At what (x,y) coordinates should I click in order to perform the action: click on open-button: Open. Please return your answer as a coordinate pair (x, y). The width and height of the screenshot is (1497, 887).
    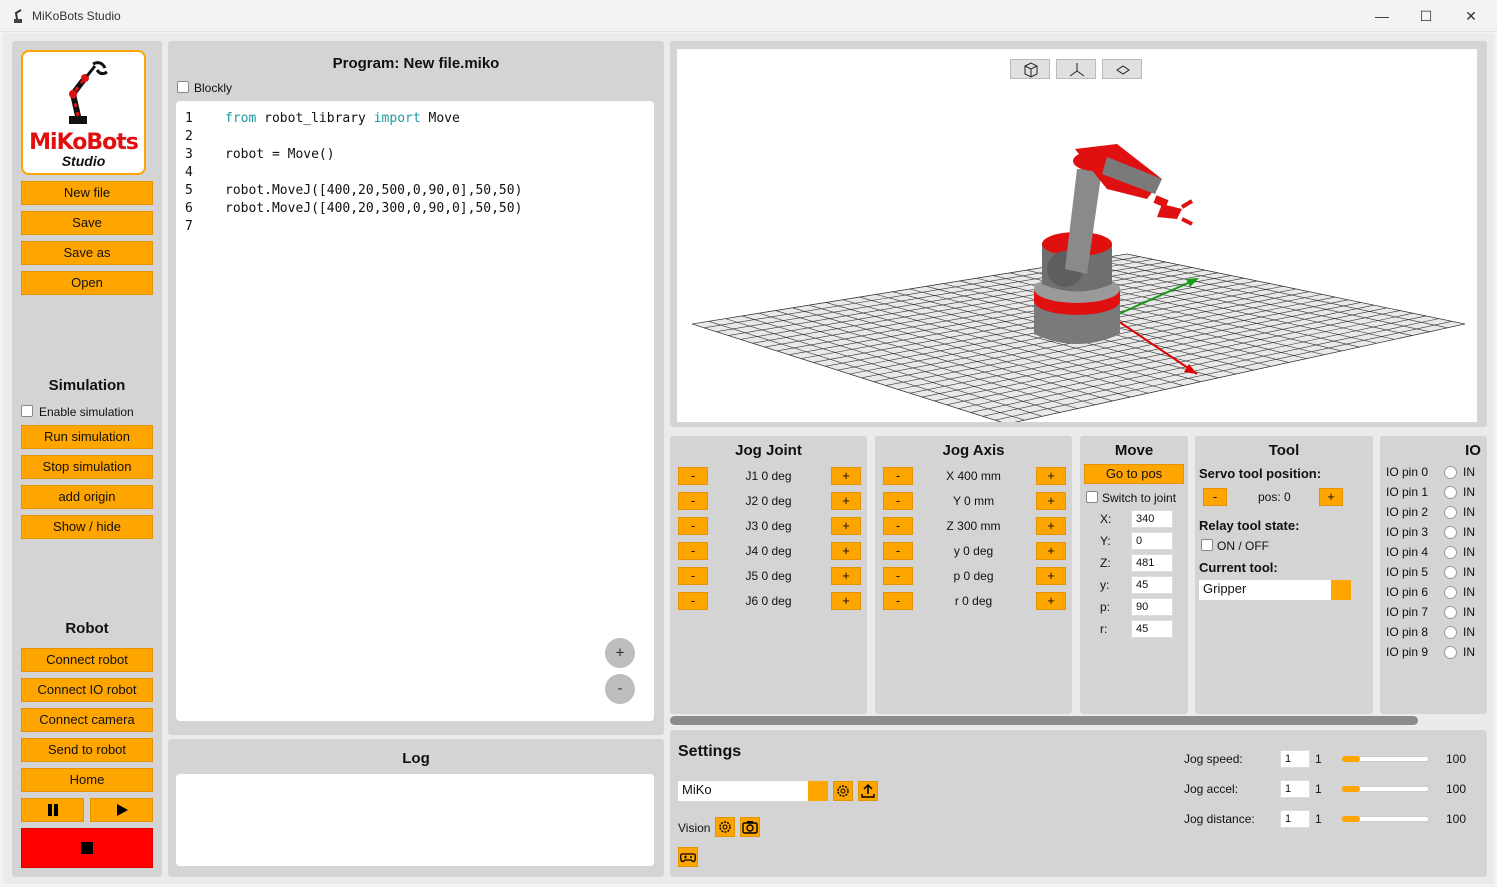
    Looking at the image, I should click on (87, 283).